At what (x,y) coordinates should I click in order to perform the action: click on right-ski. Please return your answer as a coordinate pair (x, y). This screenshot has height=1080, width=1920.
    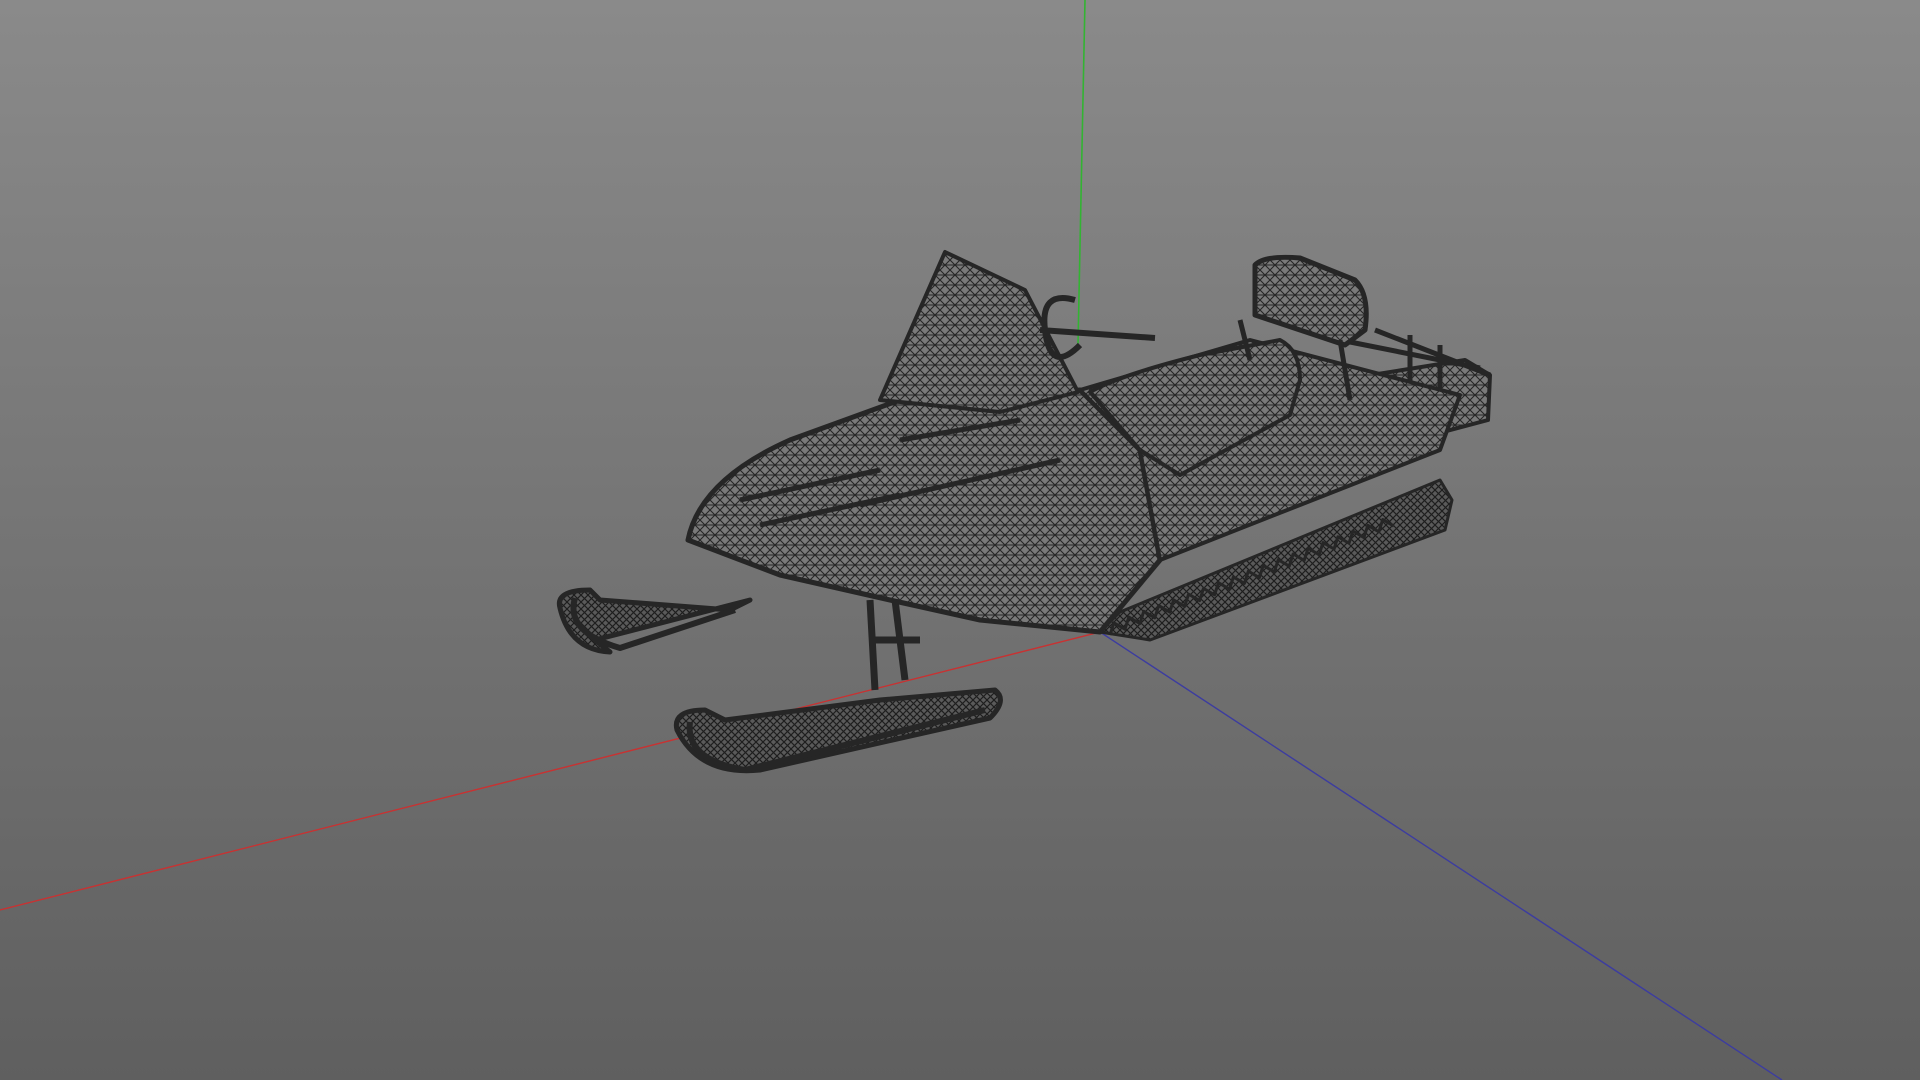
    Looking at the image, I should click on (838, 730).